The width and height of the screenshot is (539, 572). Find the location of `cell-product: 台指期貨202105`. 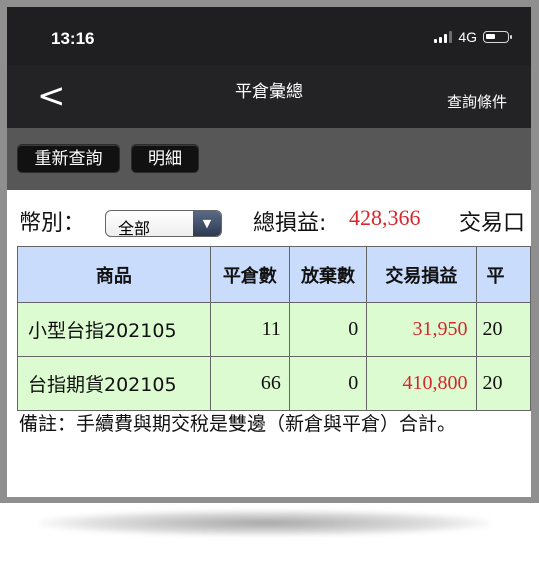

cell-product: 台指期貨202105 is located at coordinates (114, 383).